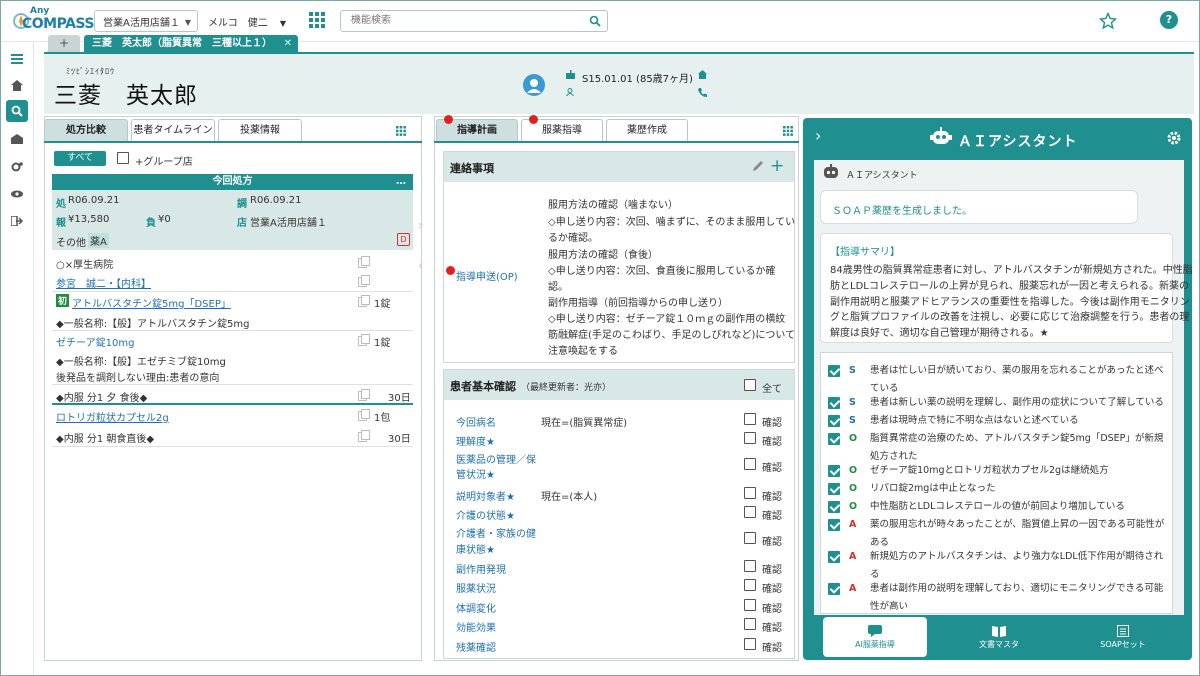 The image size is (1200, 676). I want to click on check-item-label: 理解度★, so click(475, 440).